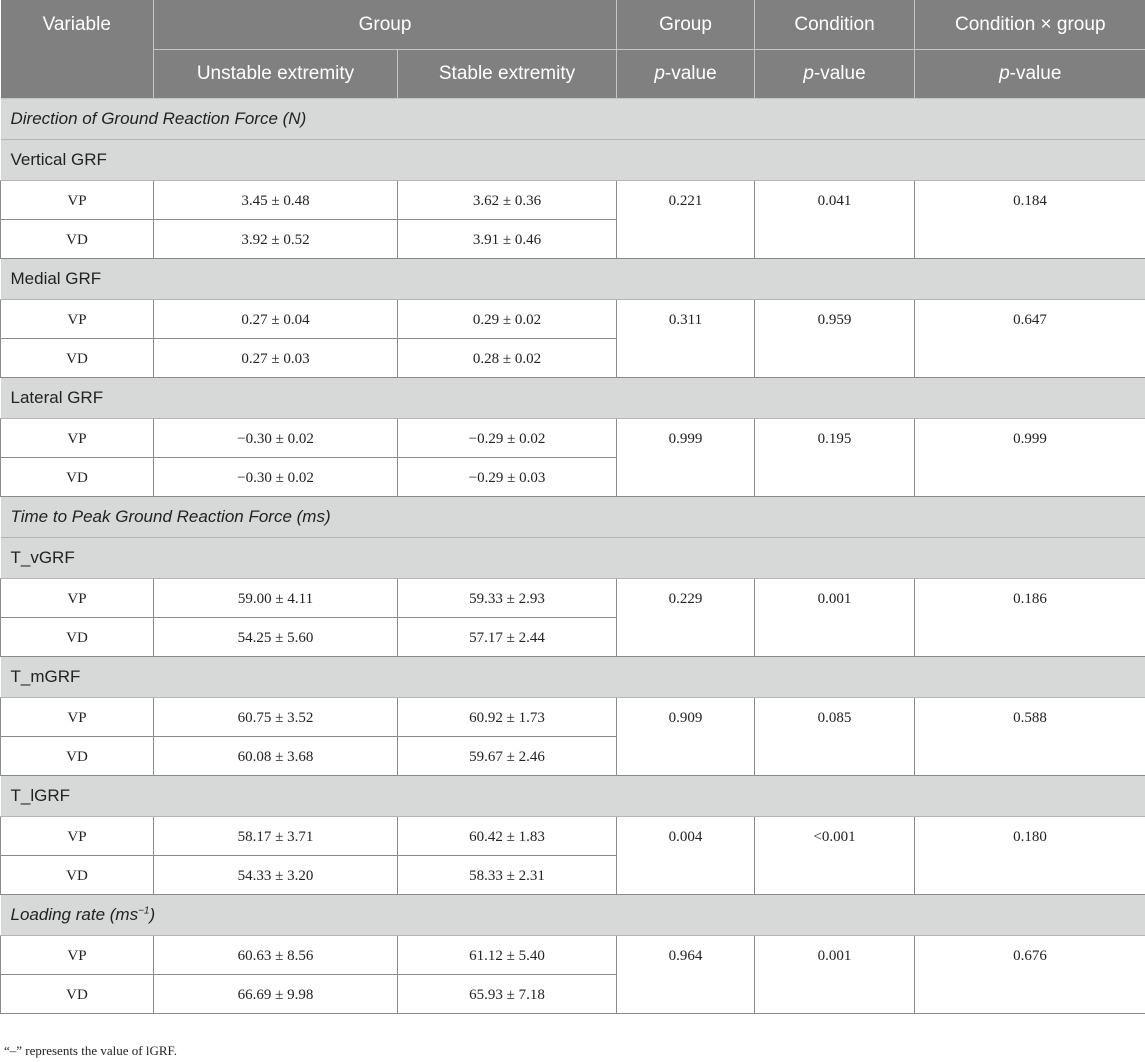 The height and width of the screenshot is (1062, 1145). What do you see at coordinates (1029, 219) in the screenshot?
I see `interaction-p-cell: 0.184` at bounding box center [1029, 219].